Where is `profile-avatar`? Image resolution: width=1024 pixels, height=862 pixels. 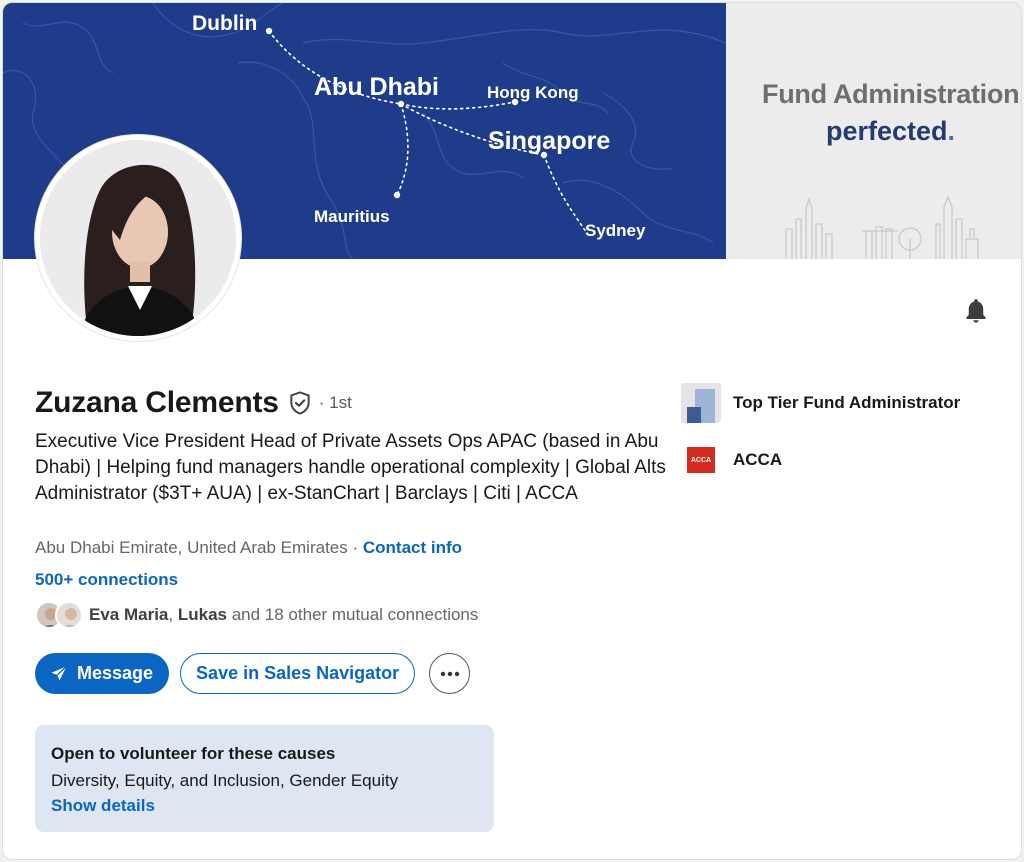
profile-avatar is located at coordinates (138, 238).